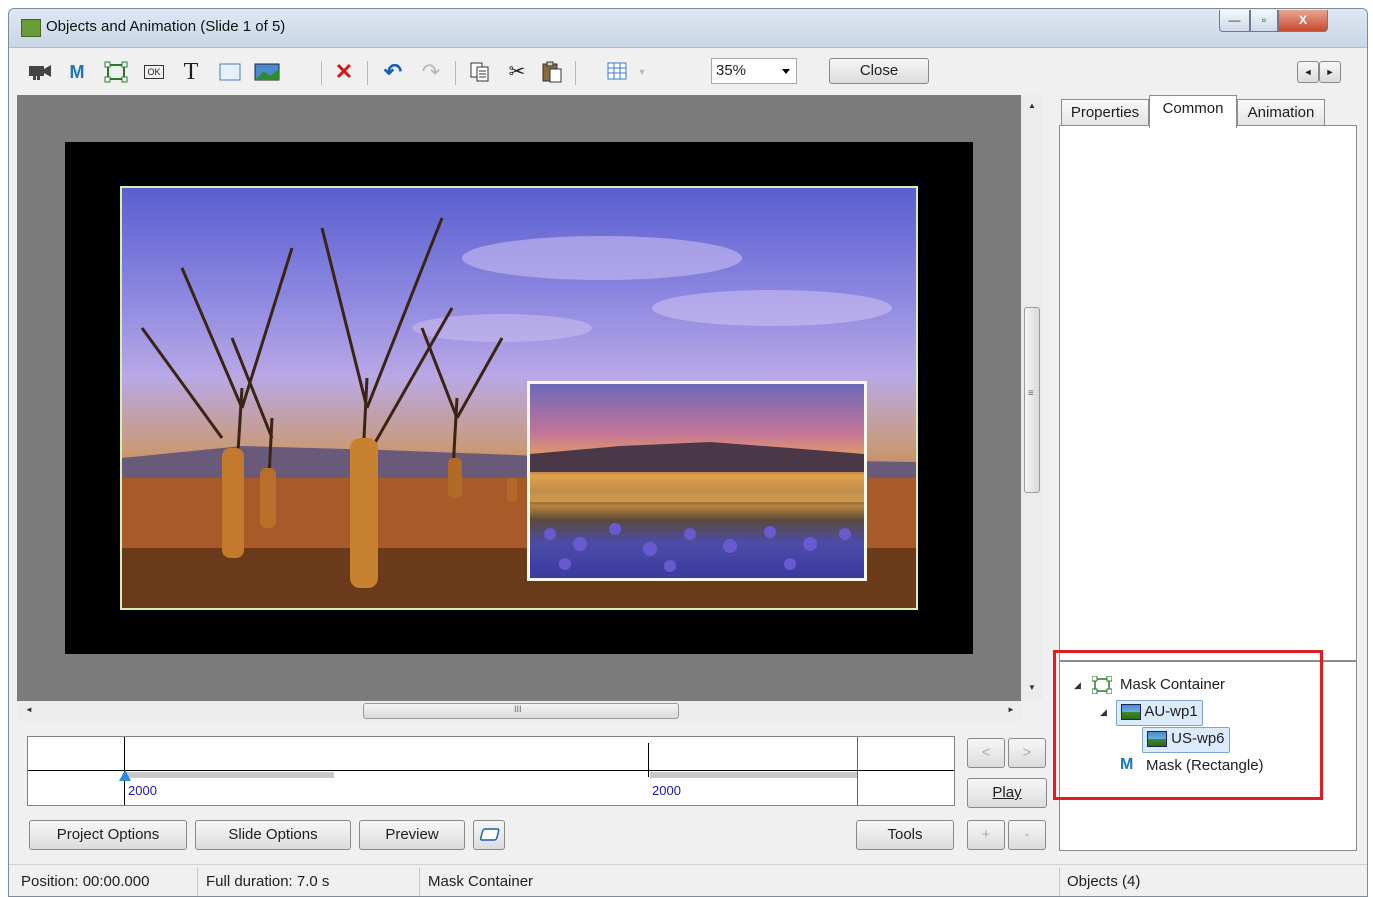 This screenshot has width=1373, height=897. What do you see at coordinates (125, 775) in the screenshot?
I see `playhead-marker-icon` at bounding box center [125, 775].